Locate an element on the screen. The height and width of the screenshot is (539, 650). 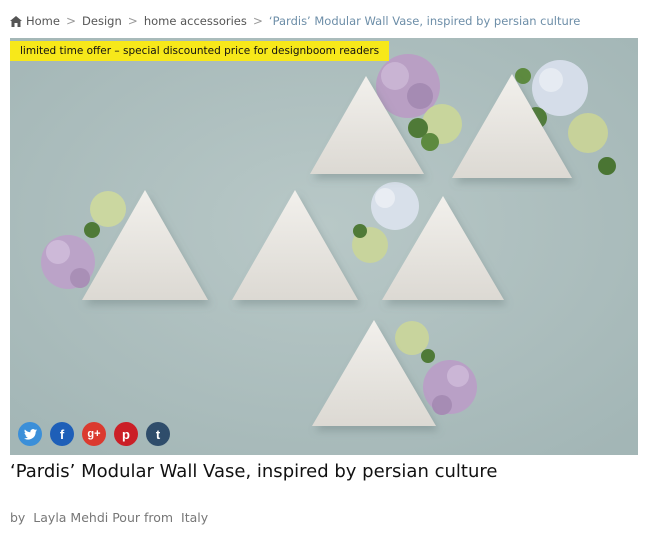
article-byline: by Layla Mehdi Pour from Italy is located at coordinates (109, 517).